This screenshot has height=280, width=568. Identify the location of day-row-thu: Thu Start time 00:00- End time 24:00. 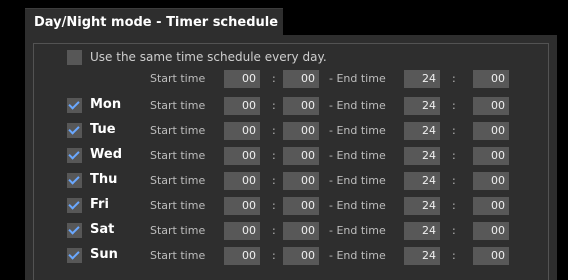
(299, 181).